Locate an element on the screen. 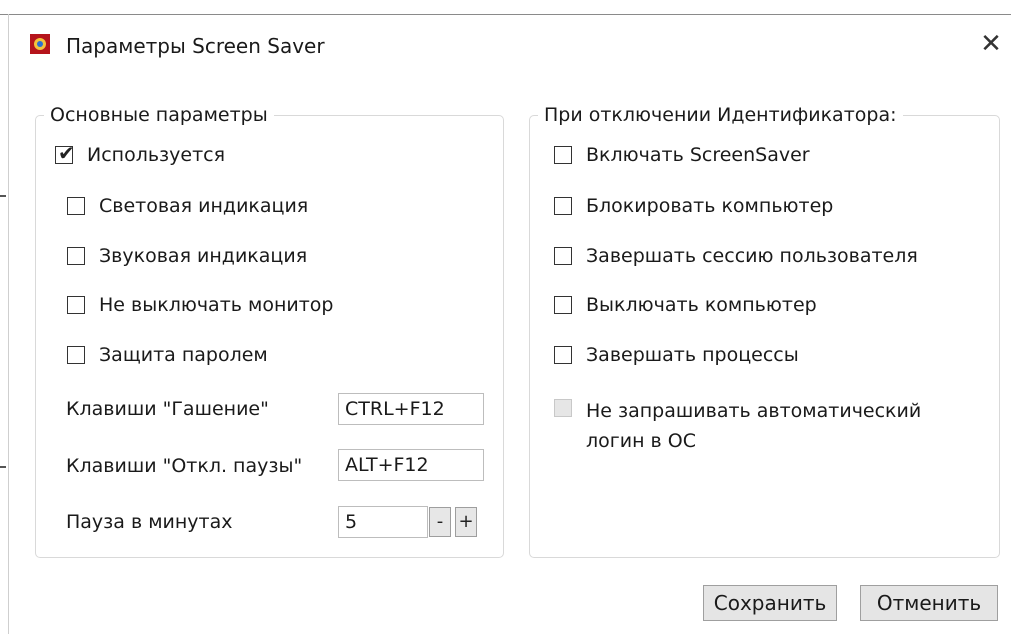 The height and width of the screenshot is (634, 1011). terminate-processes-row: Завершать процессы is located at coordinates (676, 355).